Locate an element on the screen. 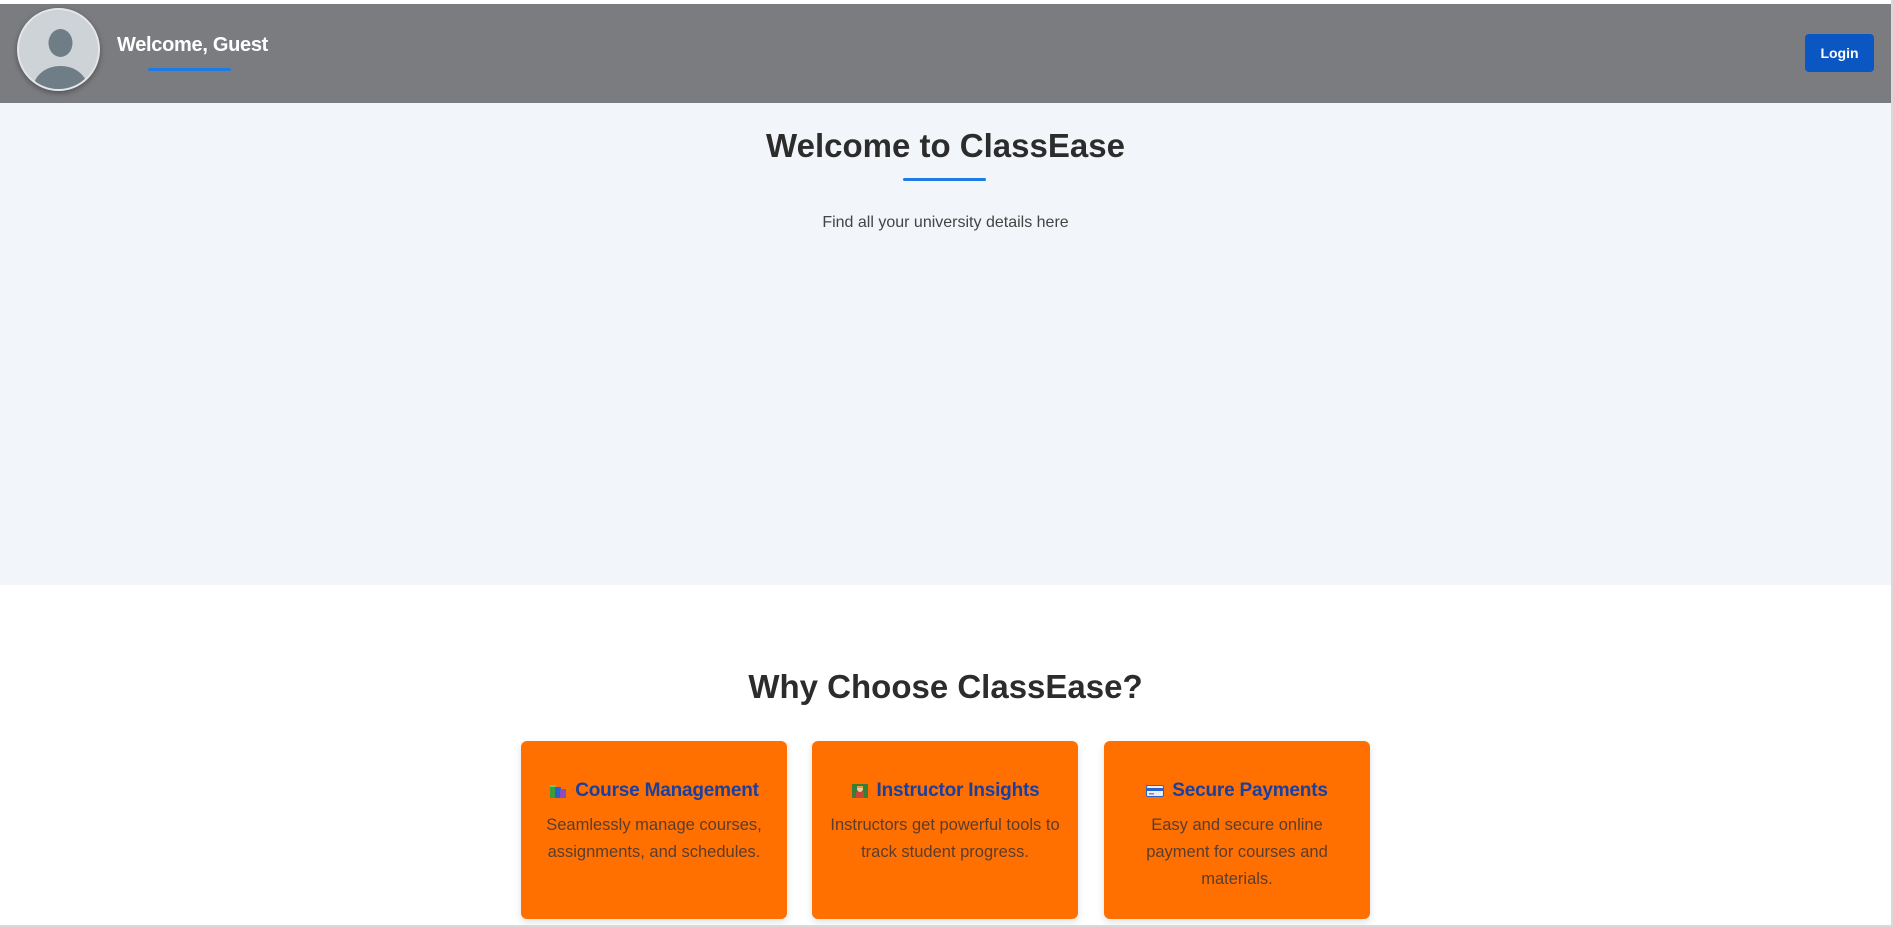 The image size is (1893, 927). credit-card-icon is located at coordinates (1155, 791).